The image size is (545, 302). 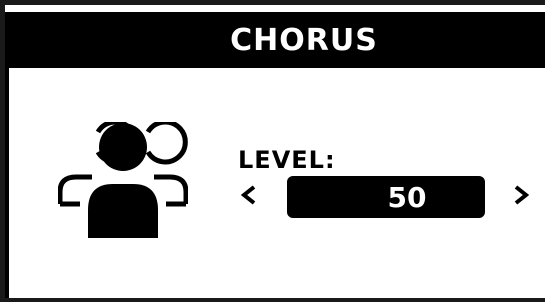 I want to click on left-border, so click(x=7, y=183).